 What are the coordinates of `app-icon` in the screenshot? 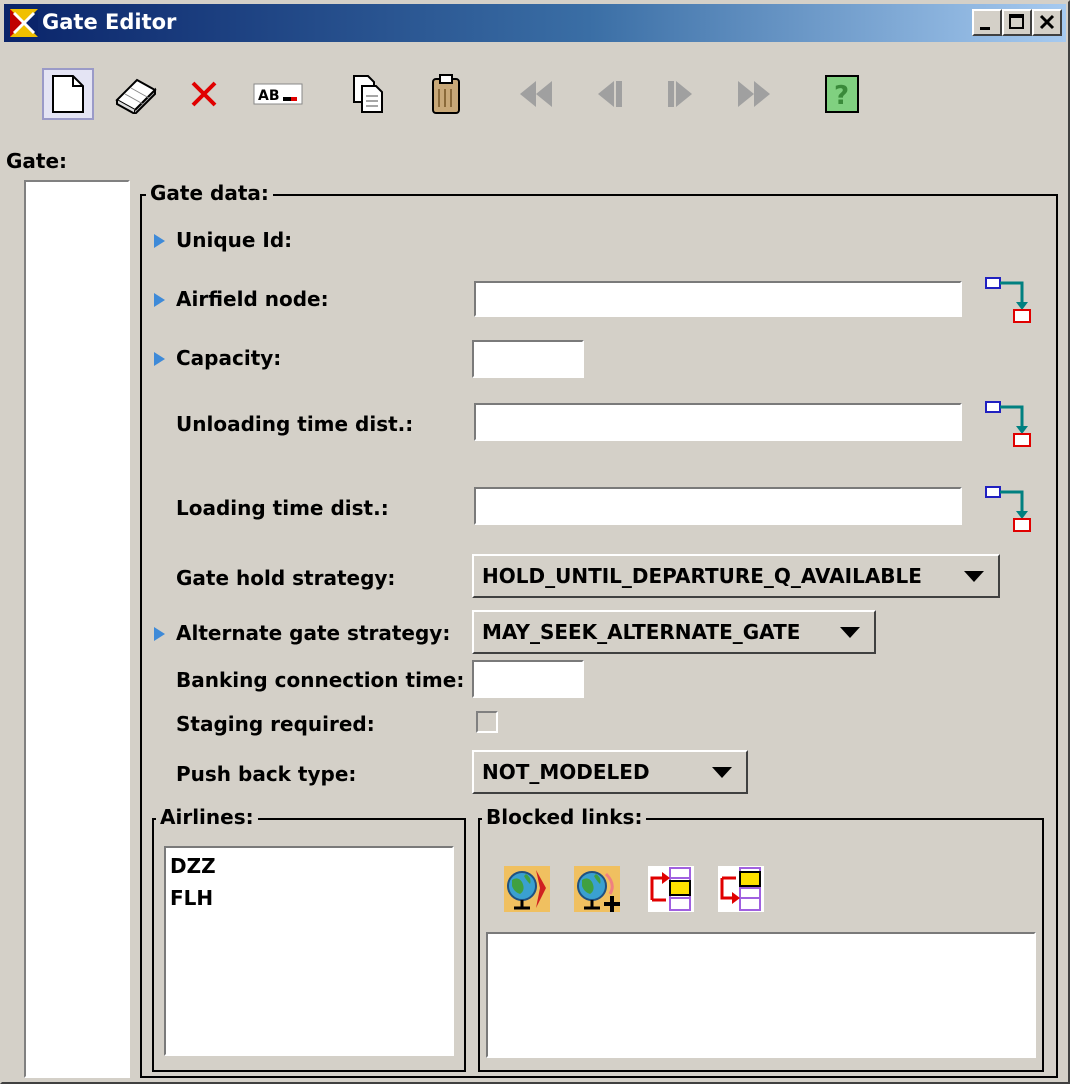 It's located at (24, 23).